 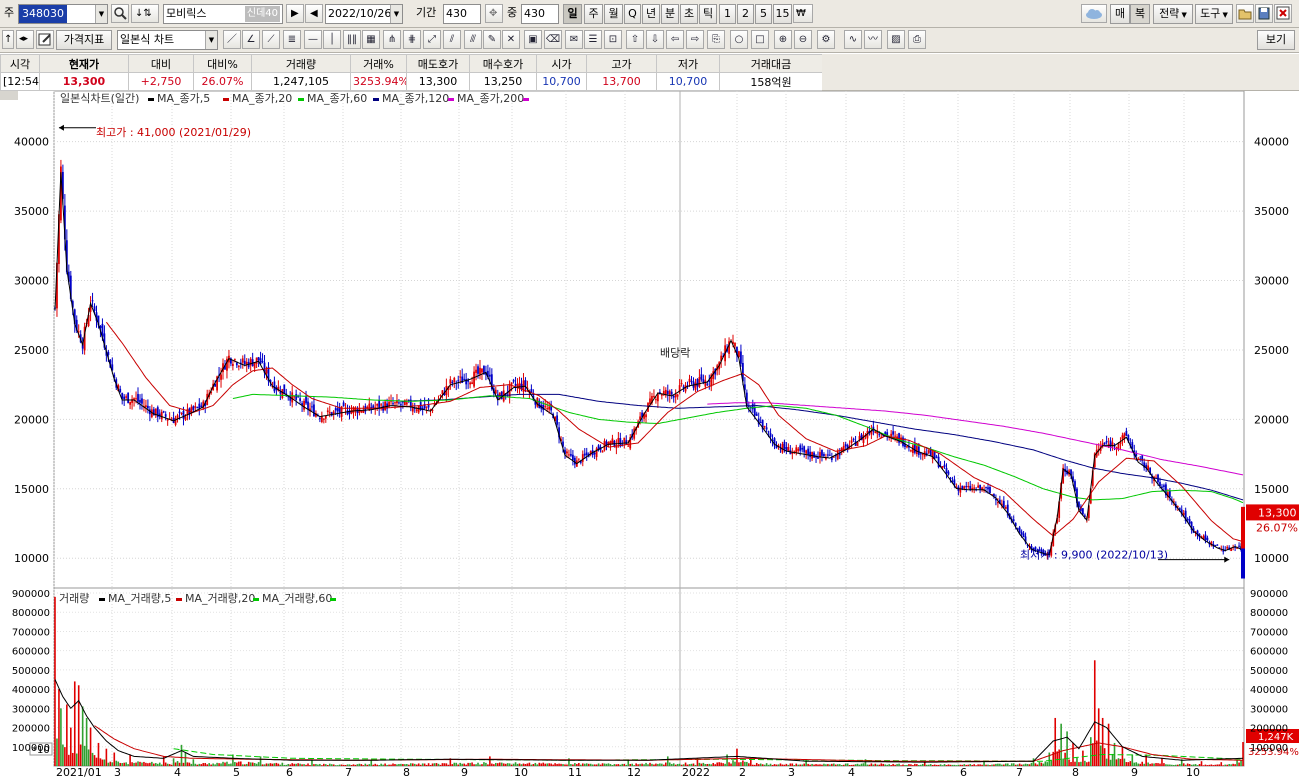 I want to click on stock-name-field: 모비릭스 신데40, so click(x=223, y=14).